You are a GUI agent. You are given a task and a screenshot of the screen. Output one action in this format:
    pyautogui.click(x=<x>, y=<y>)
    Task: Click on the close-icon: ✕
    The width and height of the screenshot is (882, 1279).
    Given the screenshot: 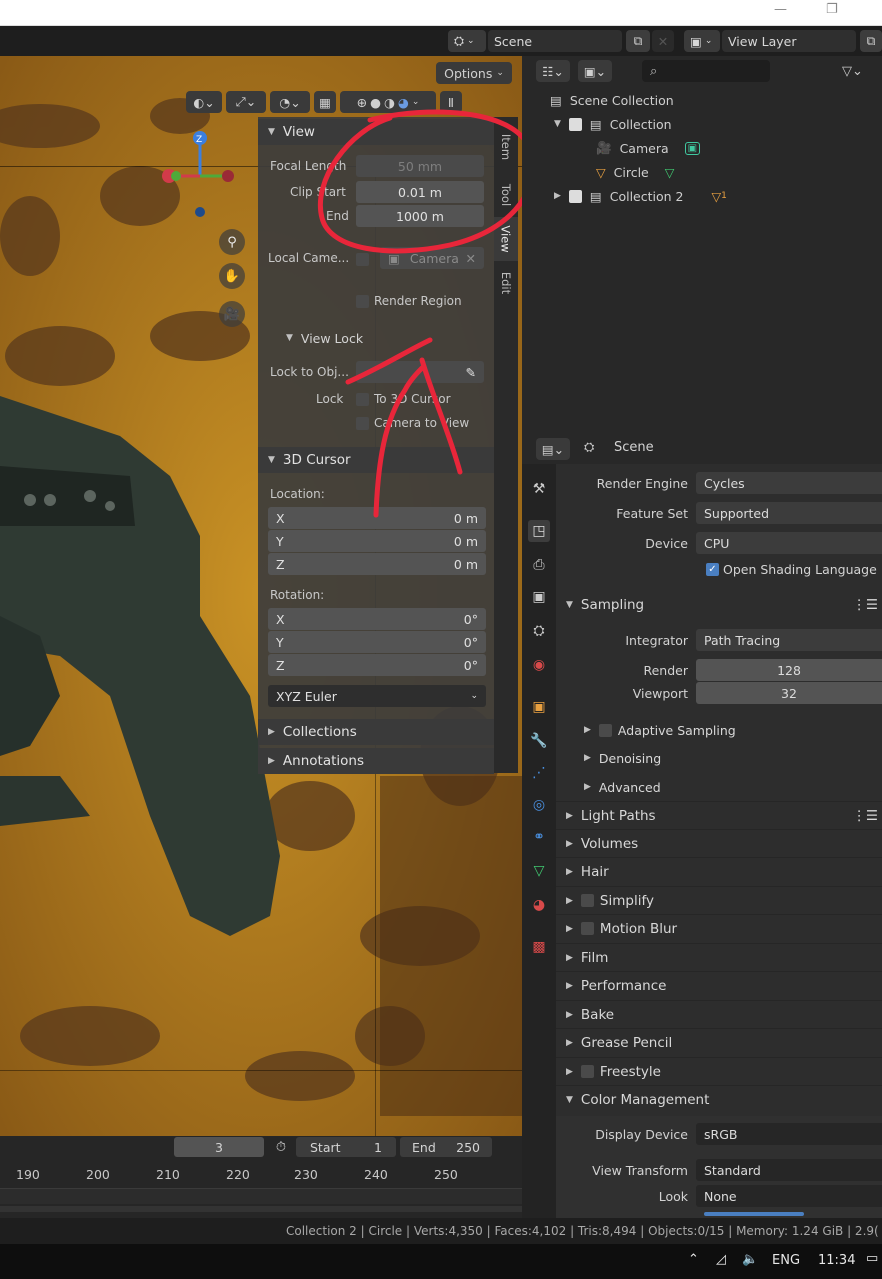 What is the action you would take?
    pyautogui.click(x=663, y=41)
    